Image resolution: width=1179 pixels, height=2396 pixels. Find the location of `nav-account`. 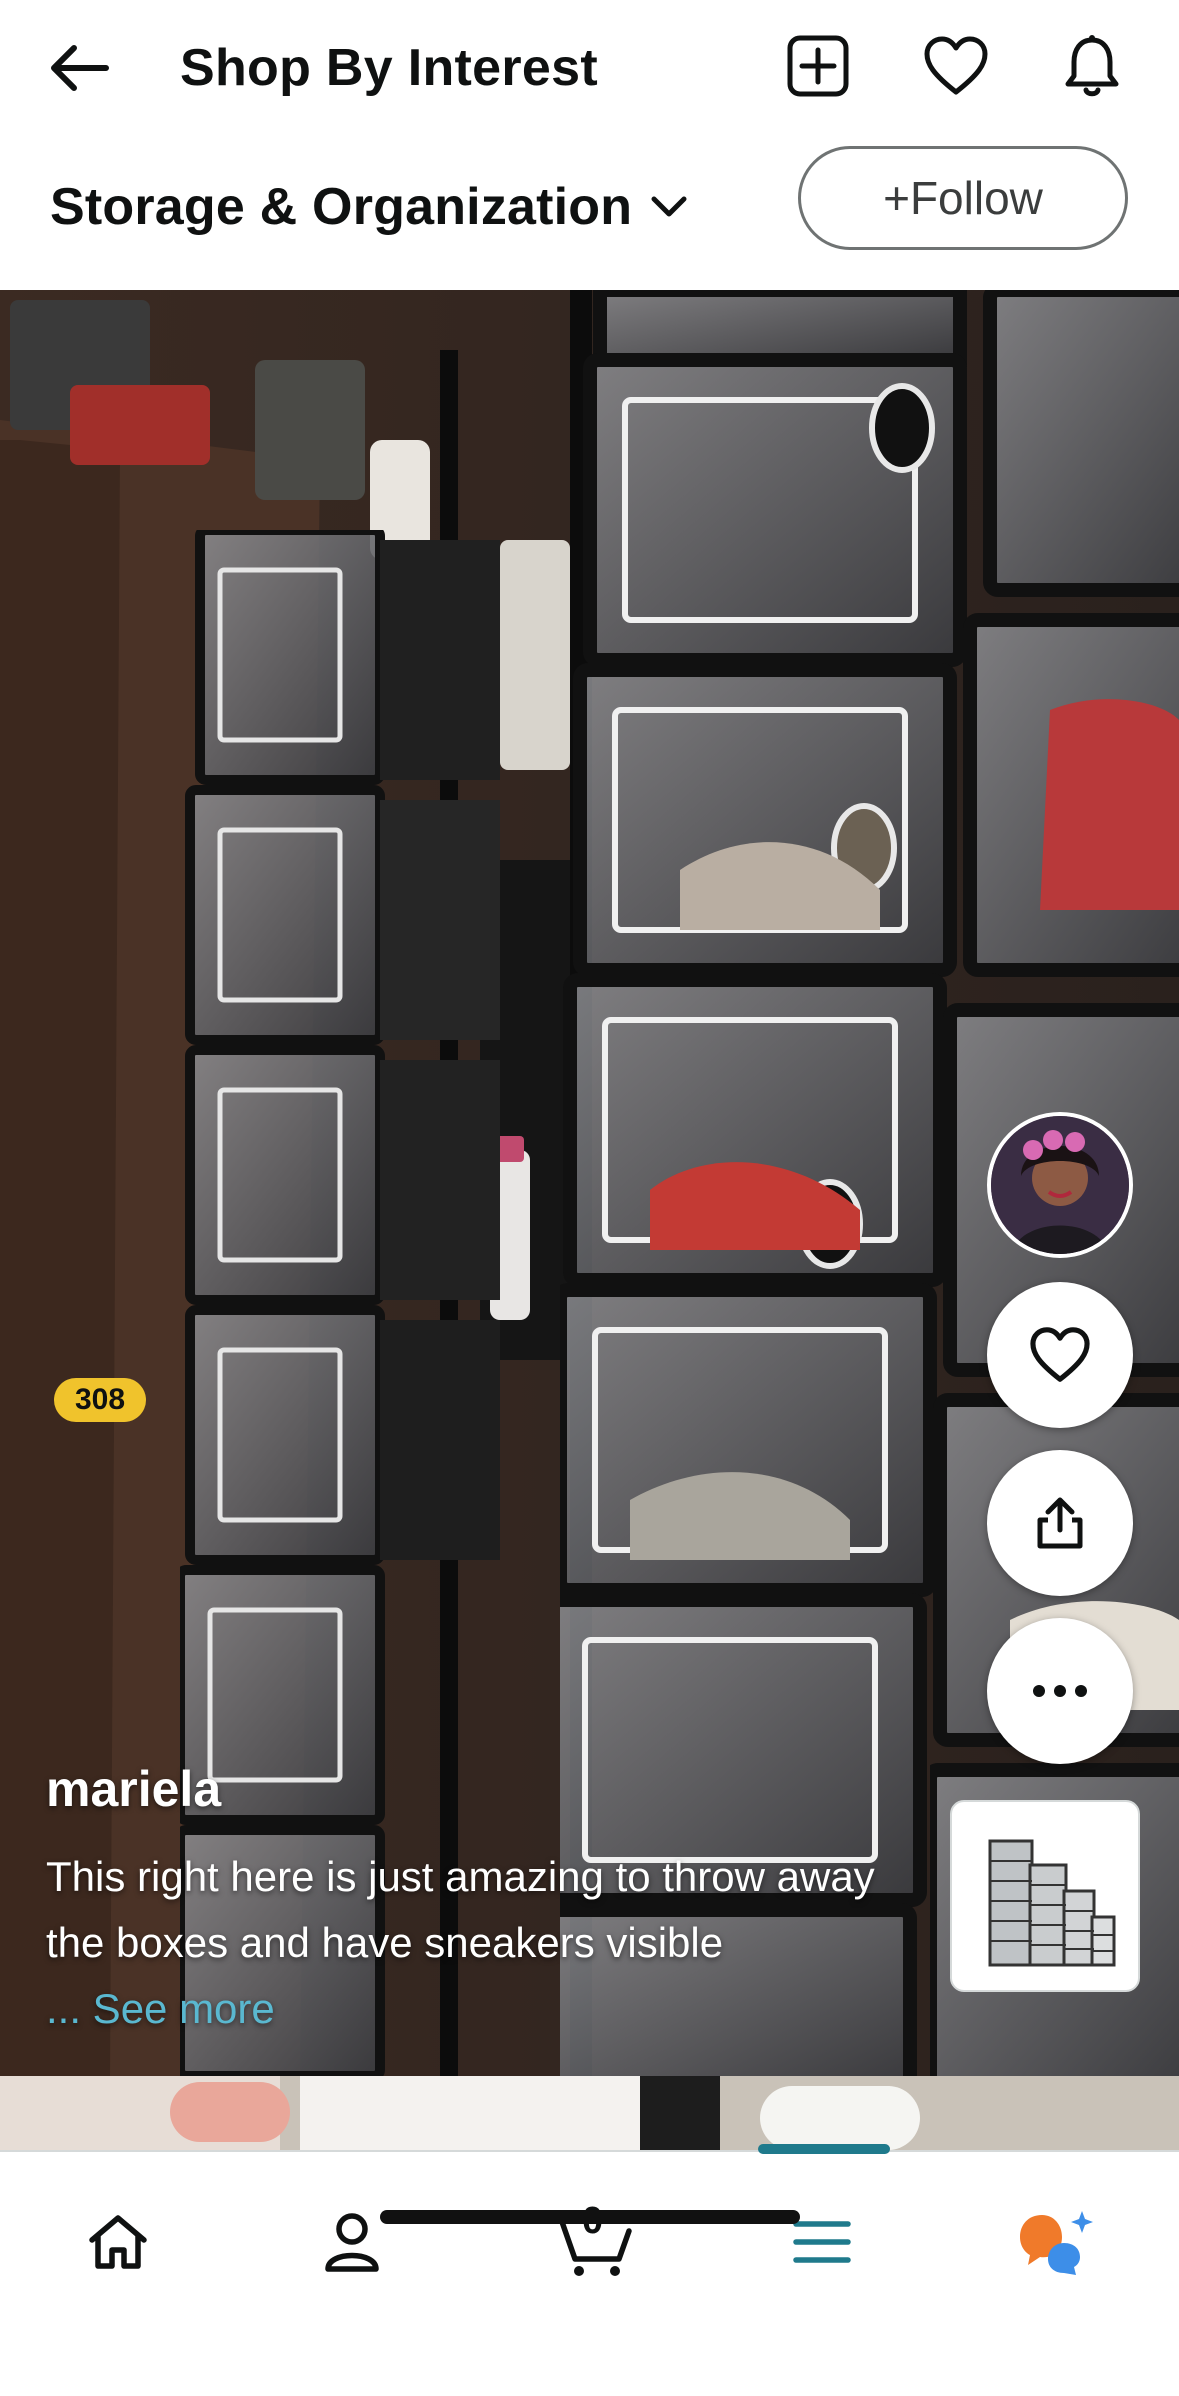

nav-account is located at coordinates (352, 2242).